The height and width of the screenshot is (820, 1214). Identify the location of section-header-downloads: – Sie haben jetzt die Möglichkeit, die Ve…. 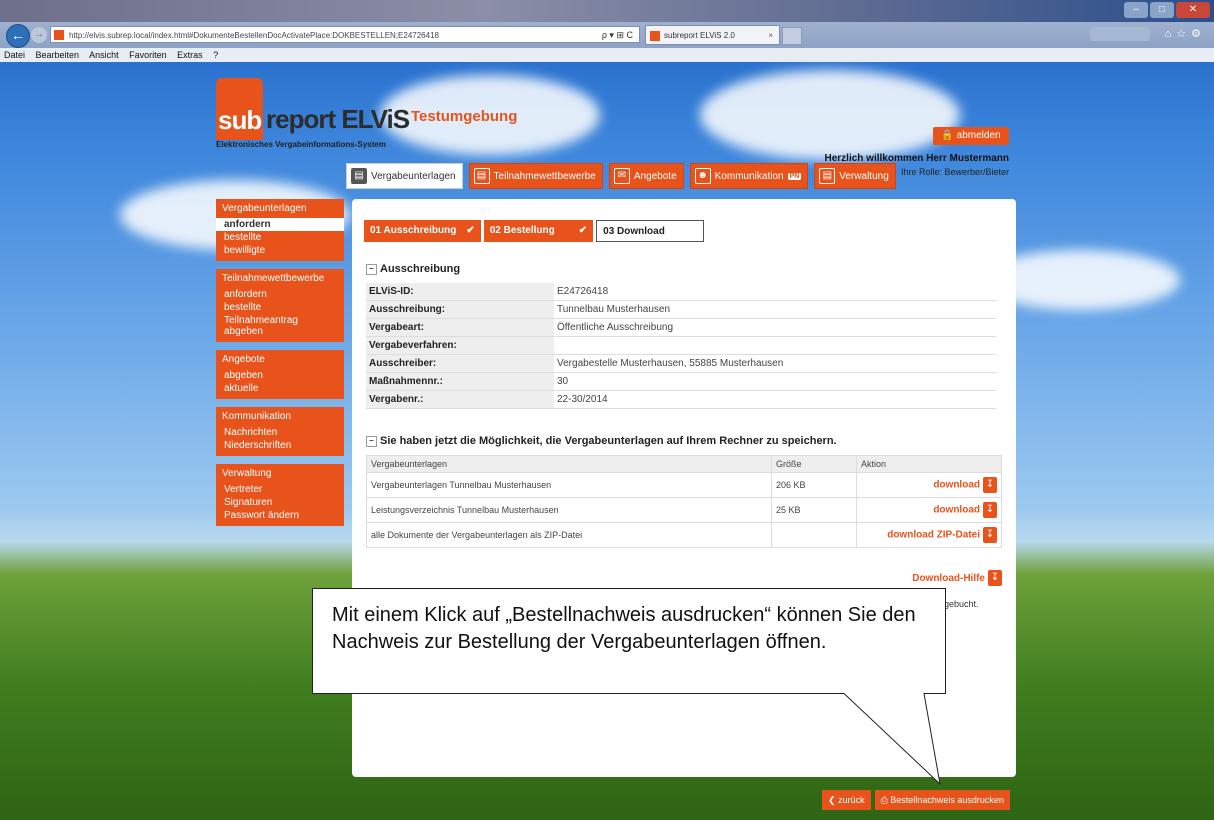
(601, 441).